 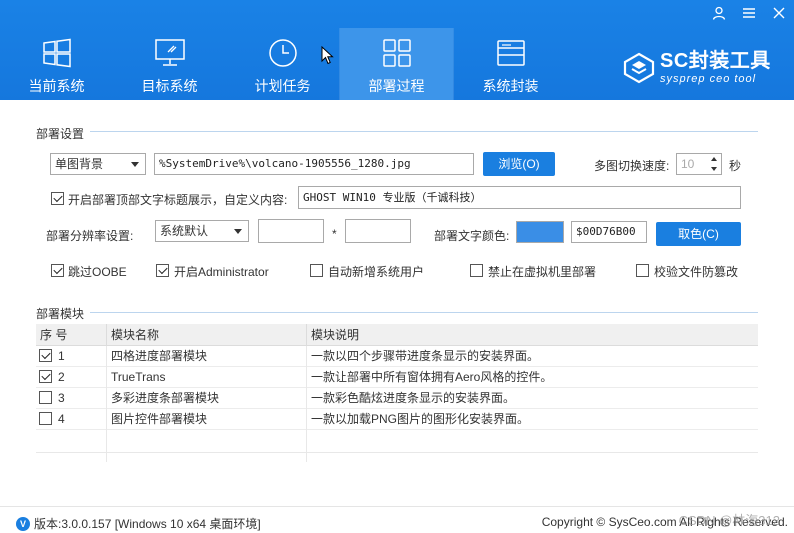 What do you see at coordinates (714, 159) in the screenshot?
I see `stepper-up-icon` at bounding box center [714, 159].